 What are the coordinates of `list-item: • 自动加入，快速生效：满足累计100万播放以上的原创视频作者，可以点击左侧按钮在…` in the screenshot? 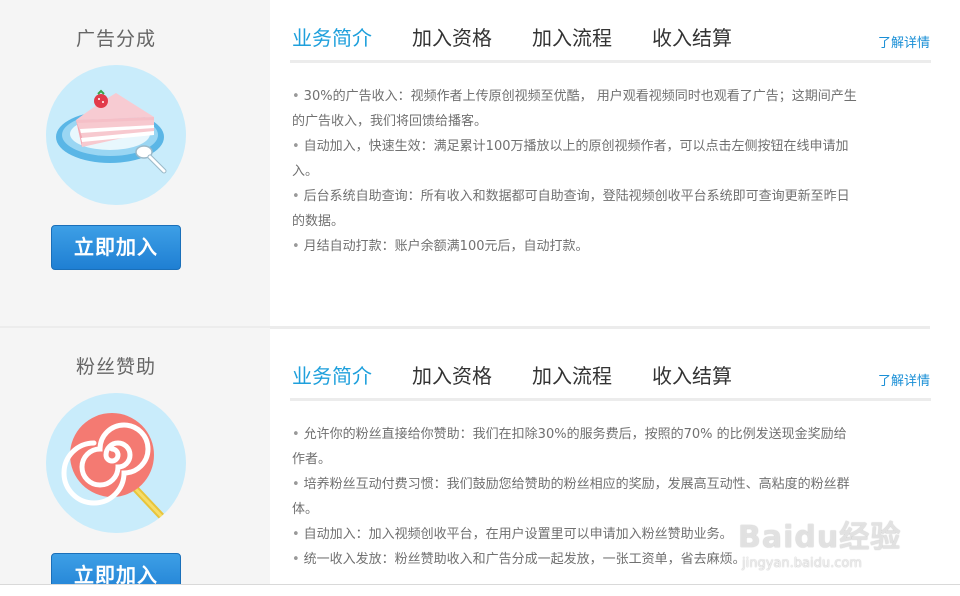 It's located at (570, 159).